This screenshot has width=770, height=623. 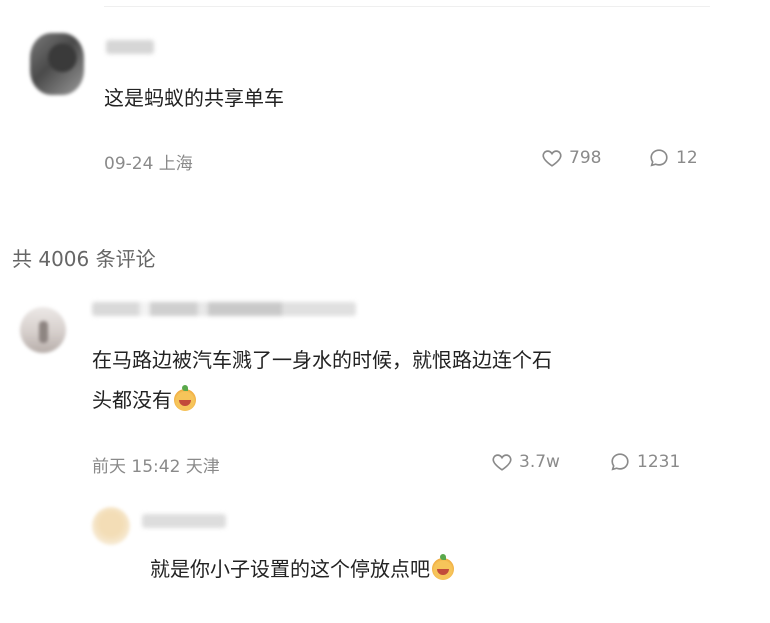 What do you see at coordinates (194, 98) in the screenshot?
I see `comment-text: 这是蚂蚁的共享单车` at bounding box center [194, 98].